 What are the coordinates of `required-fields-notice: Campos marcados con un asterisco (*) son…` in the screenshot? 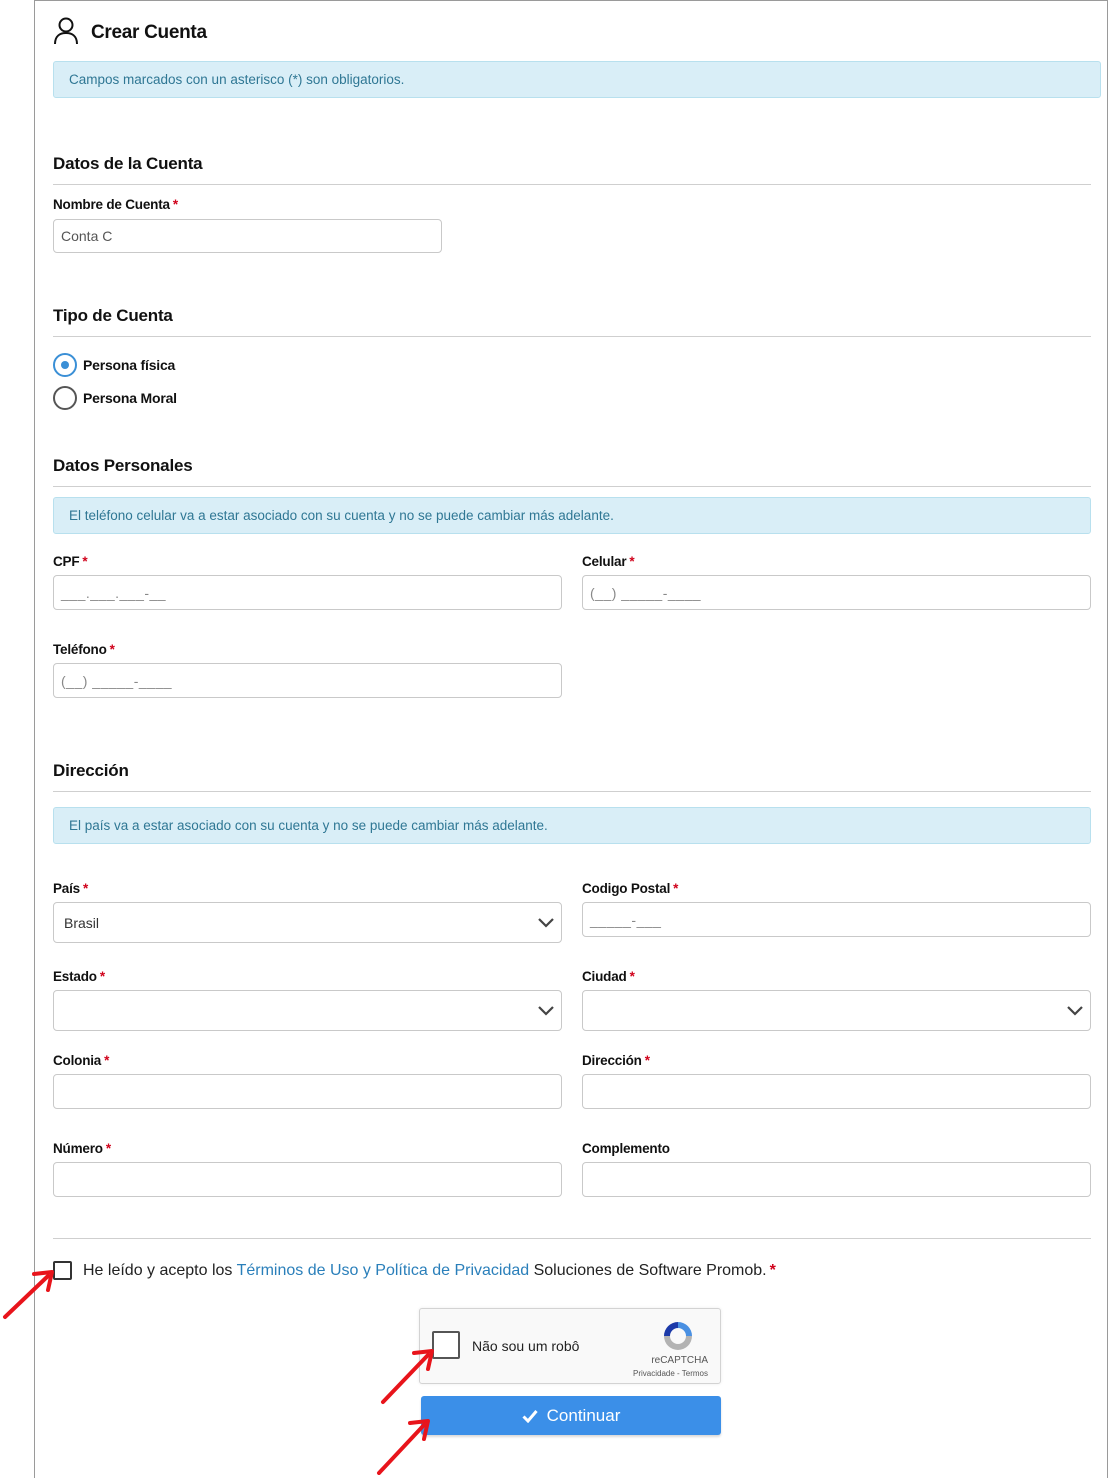 It's located at (577, 79).